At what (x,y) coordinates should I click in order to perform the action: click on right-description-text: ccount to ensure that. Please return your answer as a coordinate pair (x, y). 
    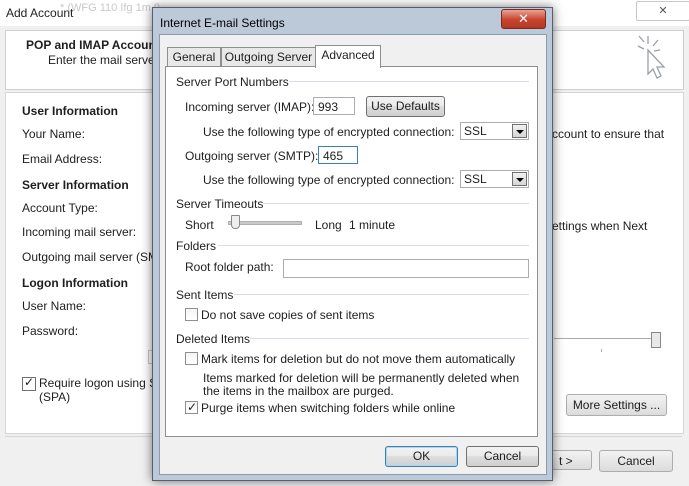
    Looking at the image, I should click on (608, 134).